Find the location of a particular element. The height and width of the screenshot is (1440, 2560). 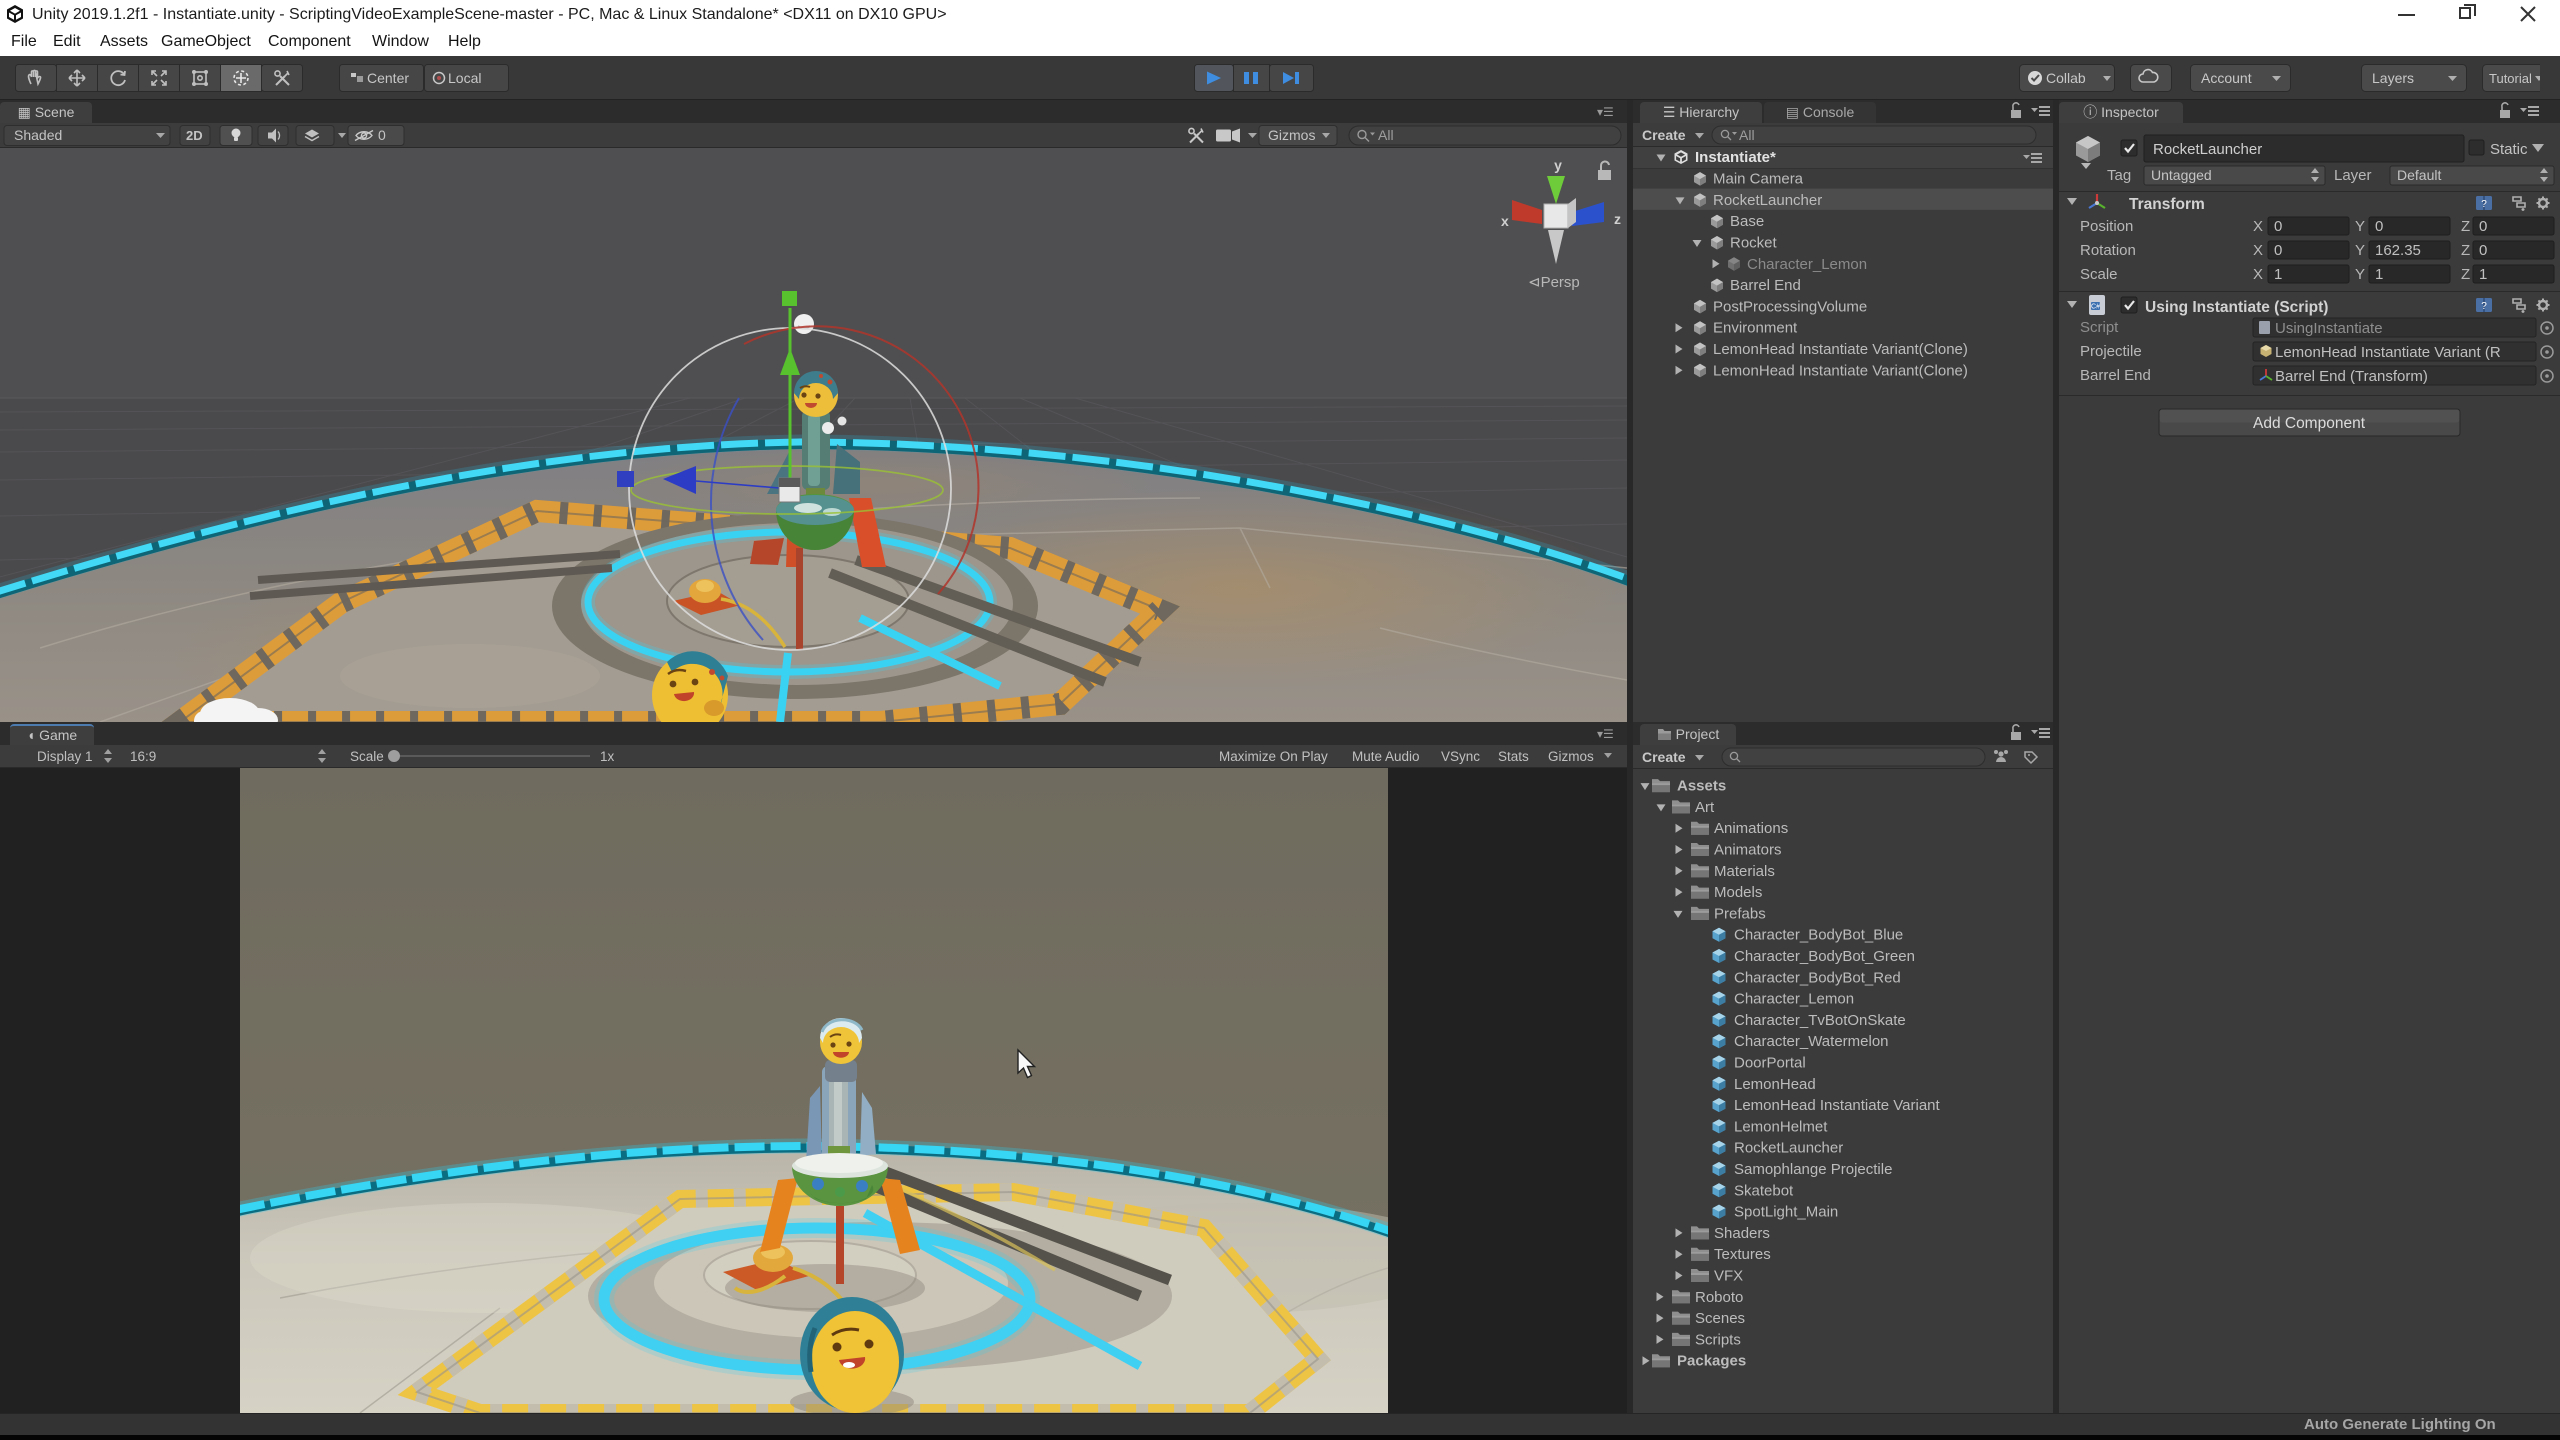

svg-text: Animators is located at coordinates (1748, 850).